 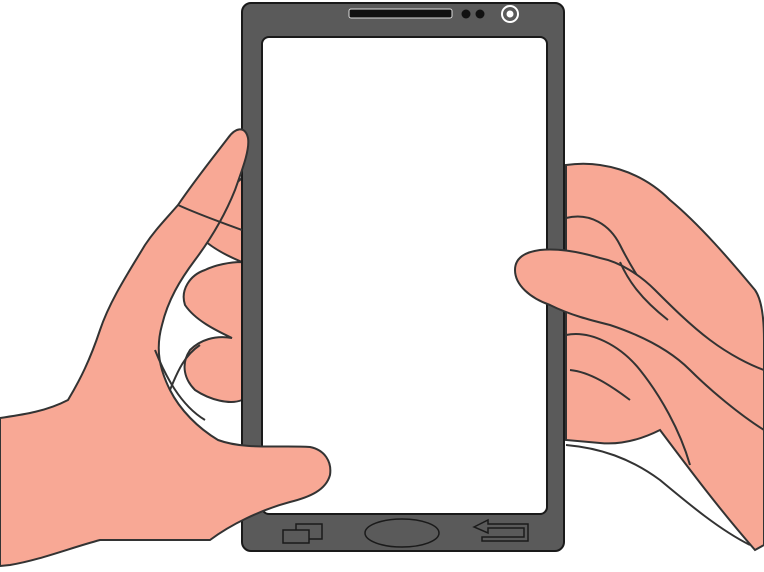 What do you see at coordinates (510, 14) in the screenshot?
I see `front-camera-lens` at bounding box center [510, 14].